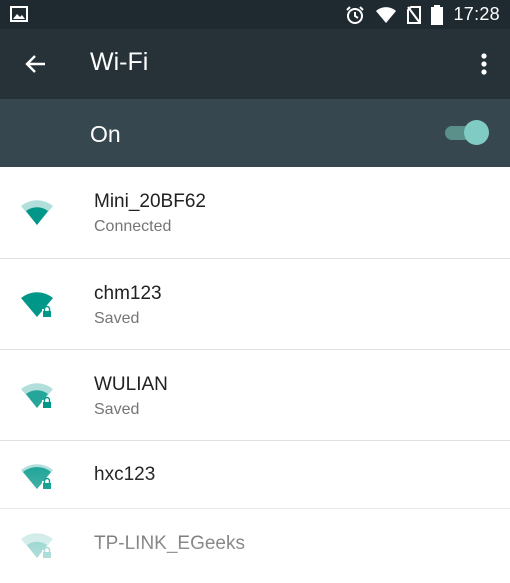 The image size is (510, 583). I want to click on arrow-back-icon, so click(36, 64).